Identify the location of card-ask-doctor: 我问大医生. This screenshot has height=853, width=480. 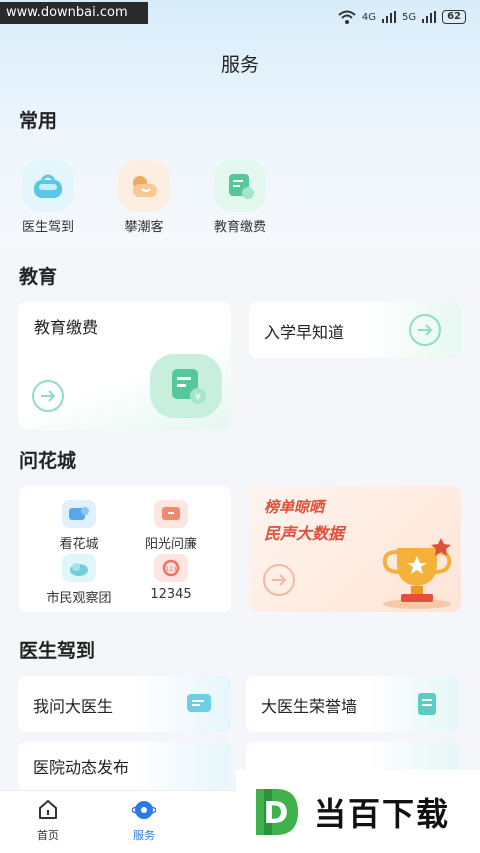
(124, 704).